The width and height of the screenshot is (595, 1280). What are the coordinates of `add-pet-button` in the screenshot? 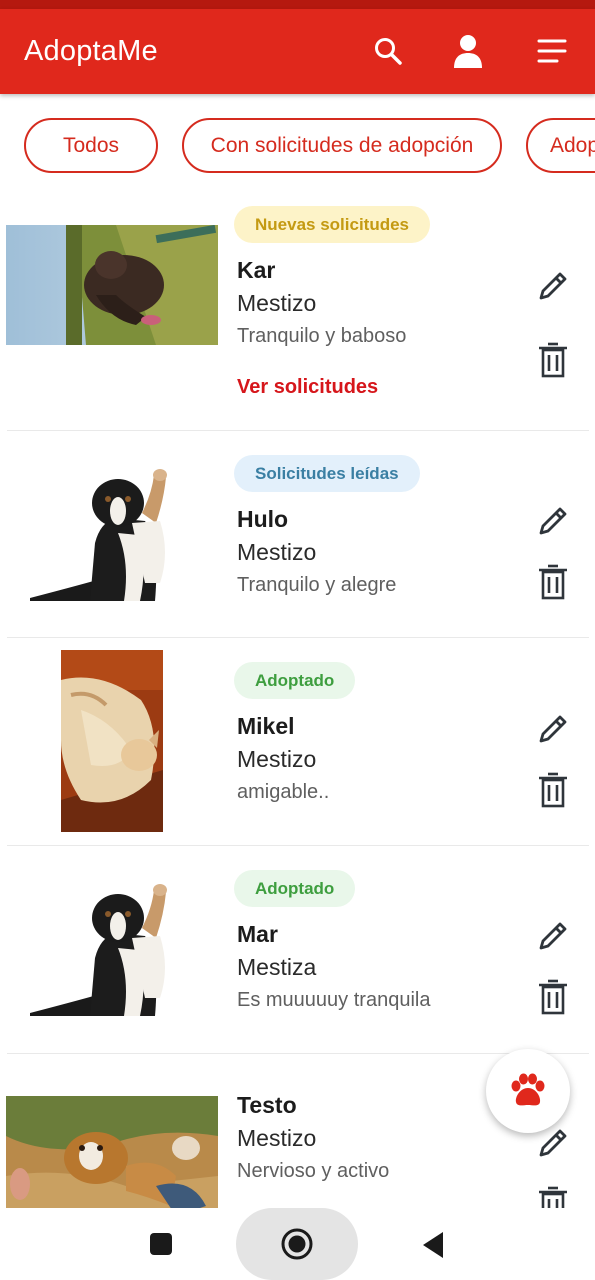 It's located at (528, 1091).